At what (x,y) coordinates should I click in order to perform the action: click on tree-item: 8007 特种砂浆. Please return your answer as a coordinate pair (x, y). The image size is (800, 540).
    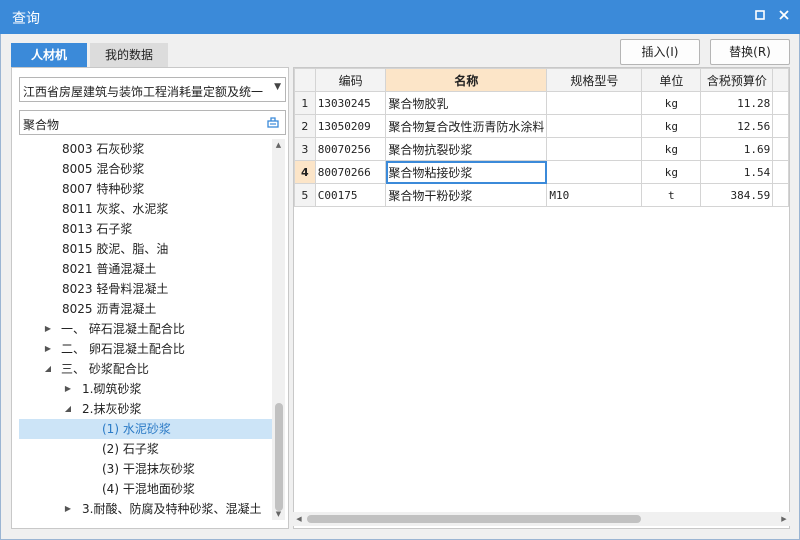
    Looking at the image, I should click on (145, 189).